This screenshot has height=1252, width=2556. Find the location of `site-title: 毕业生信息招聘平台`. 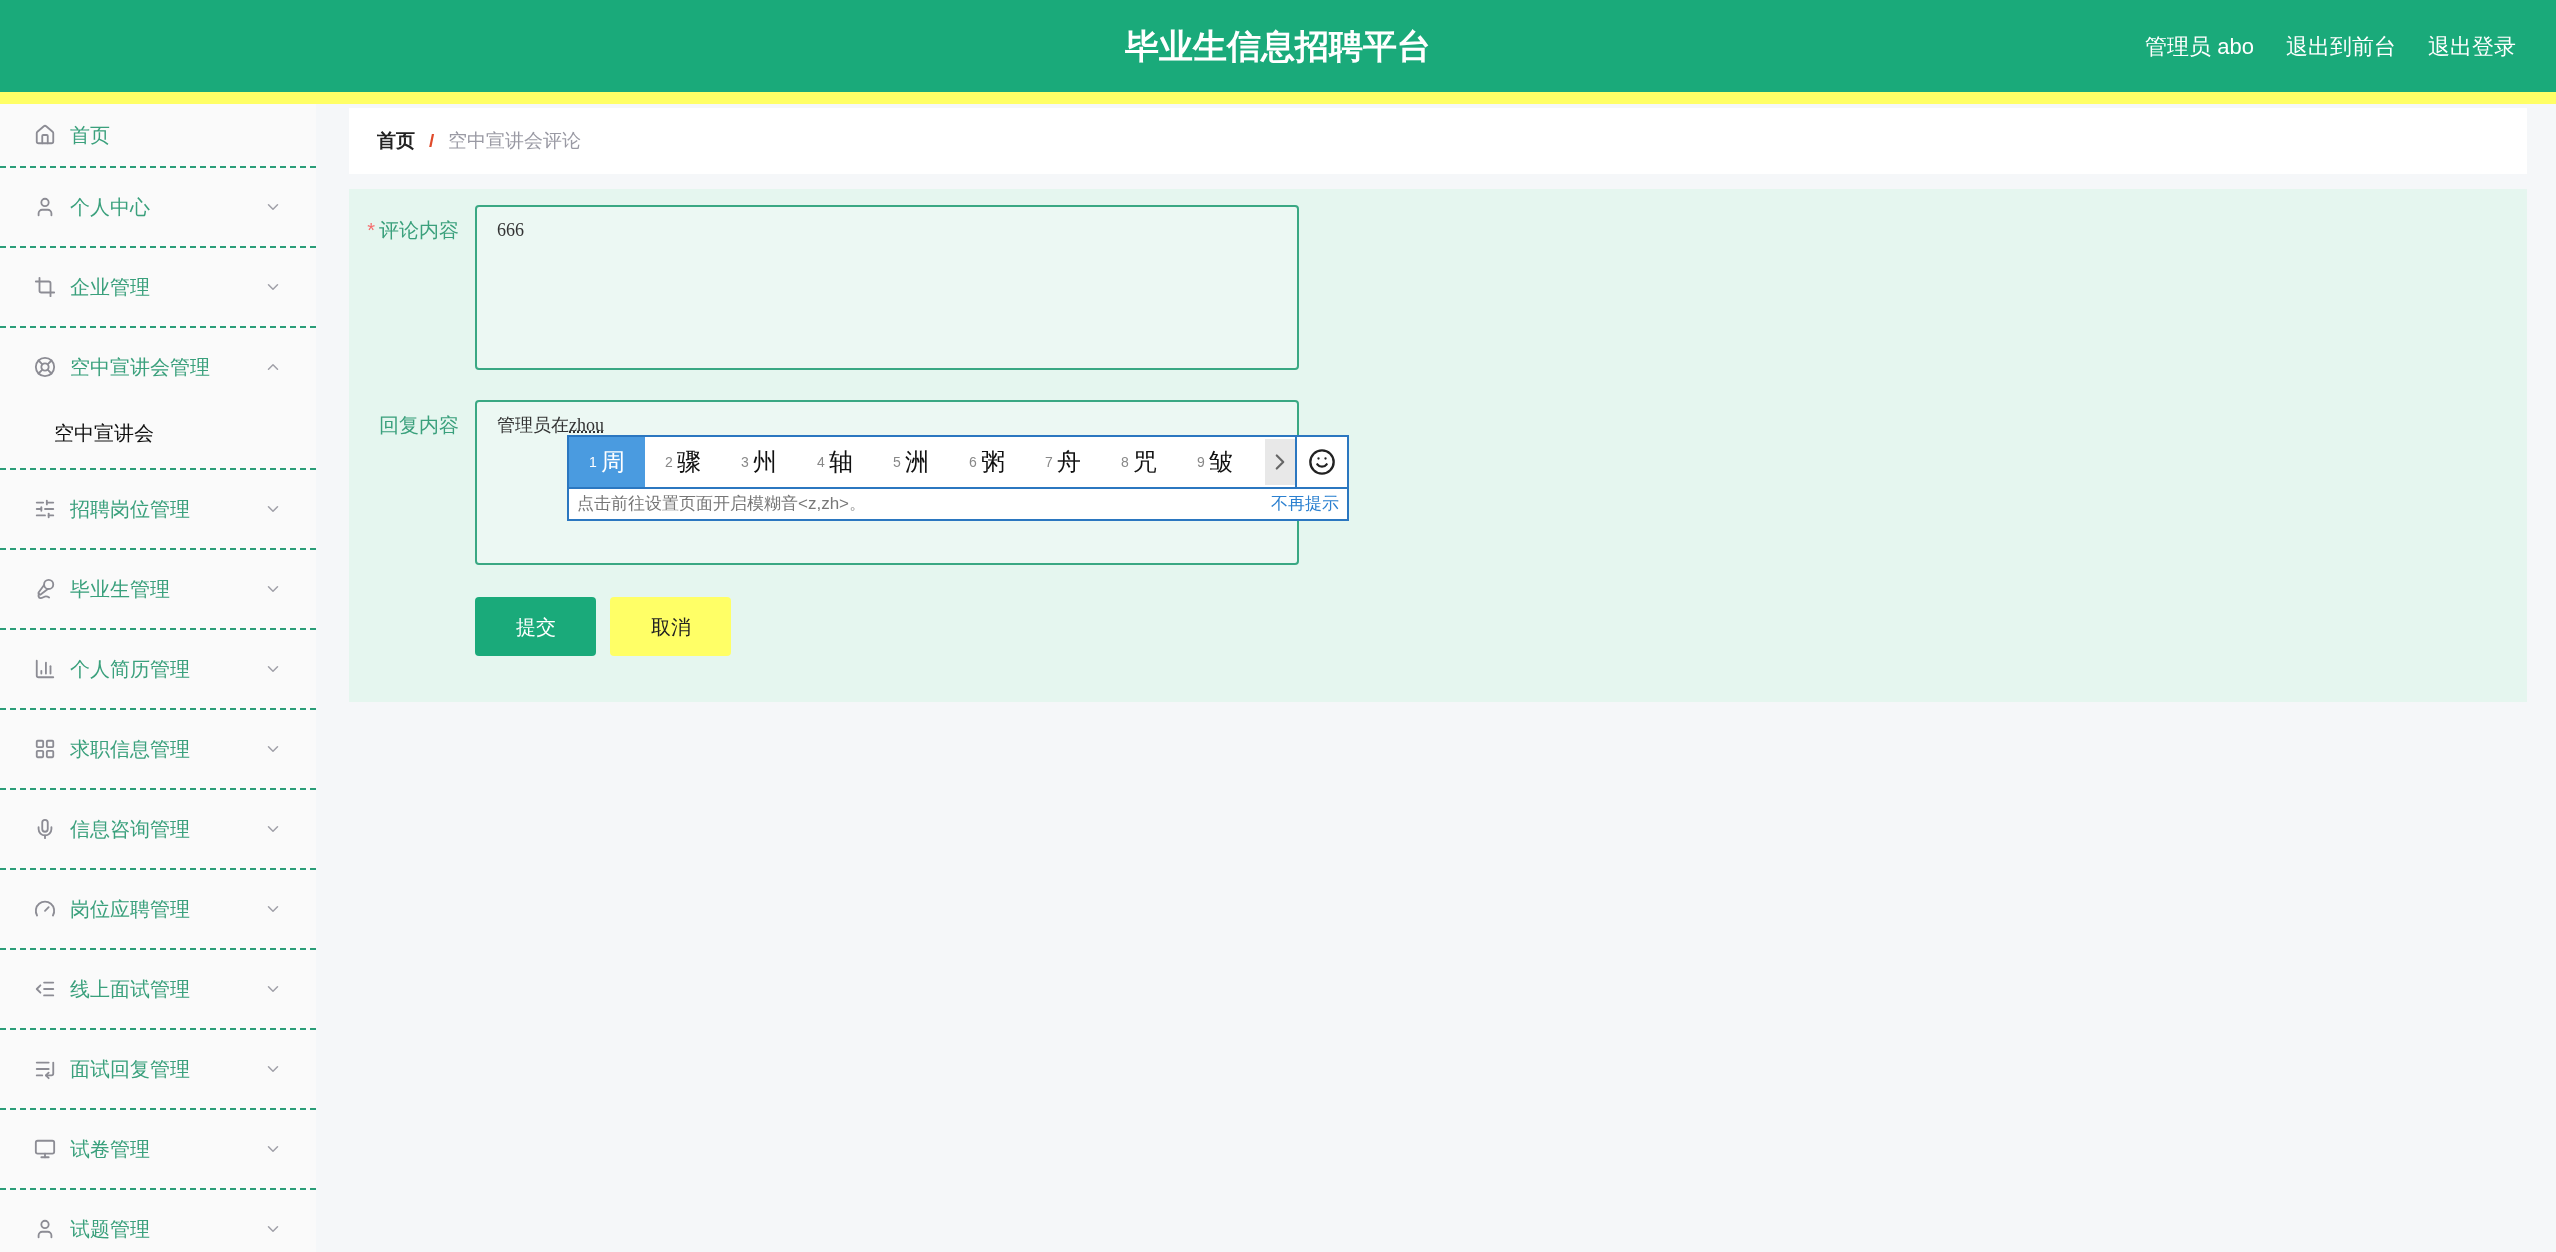

site-title: 毕业生信息招聘平台 is located at coordinates (1278, 46).